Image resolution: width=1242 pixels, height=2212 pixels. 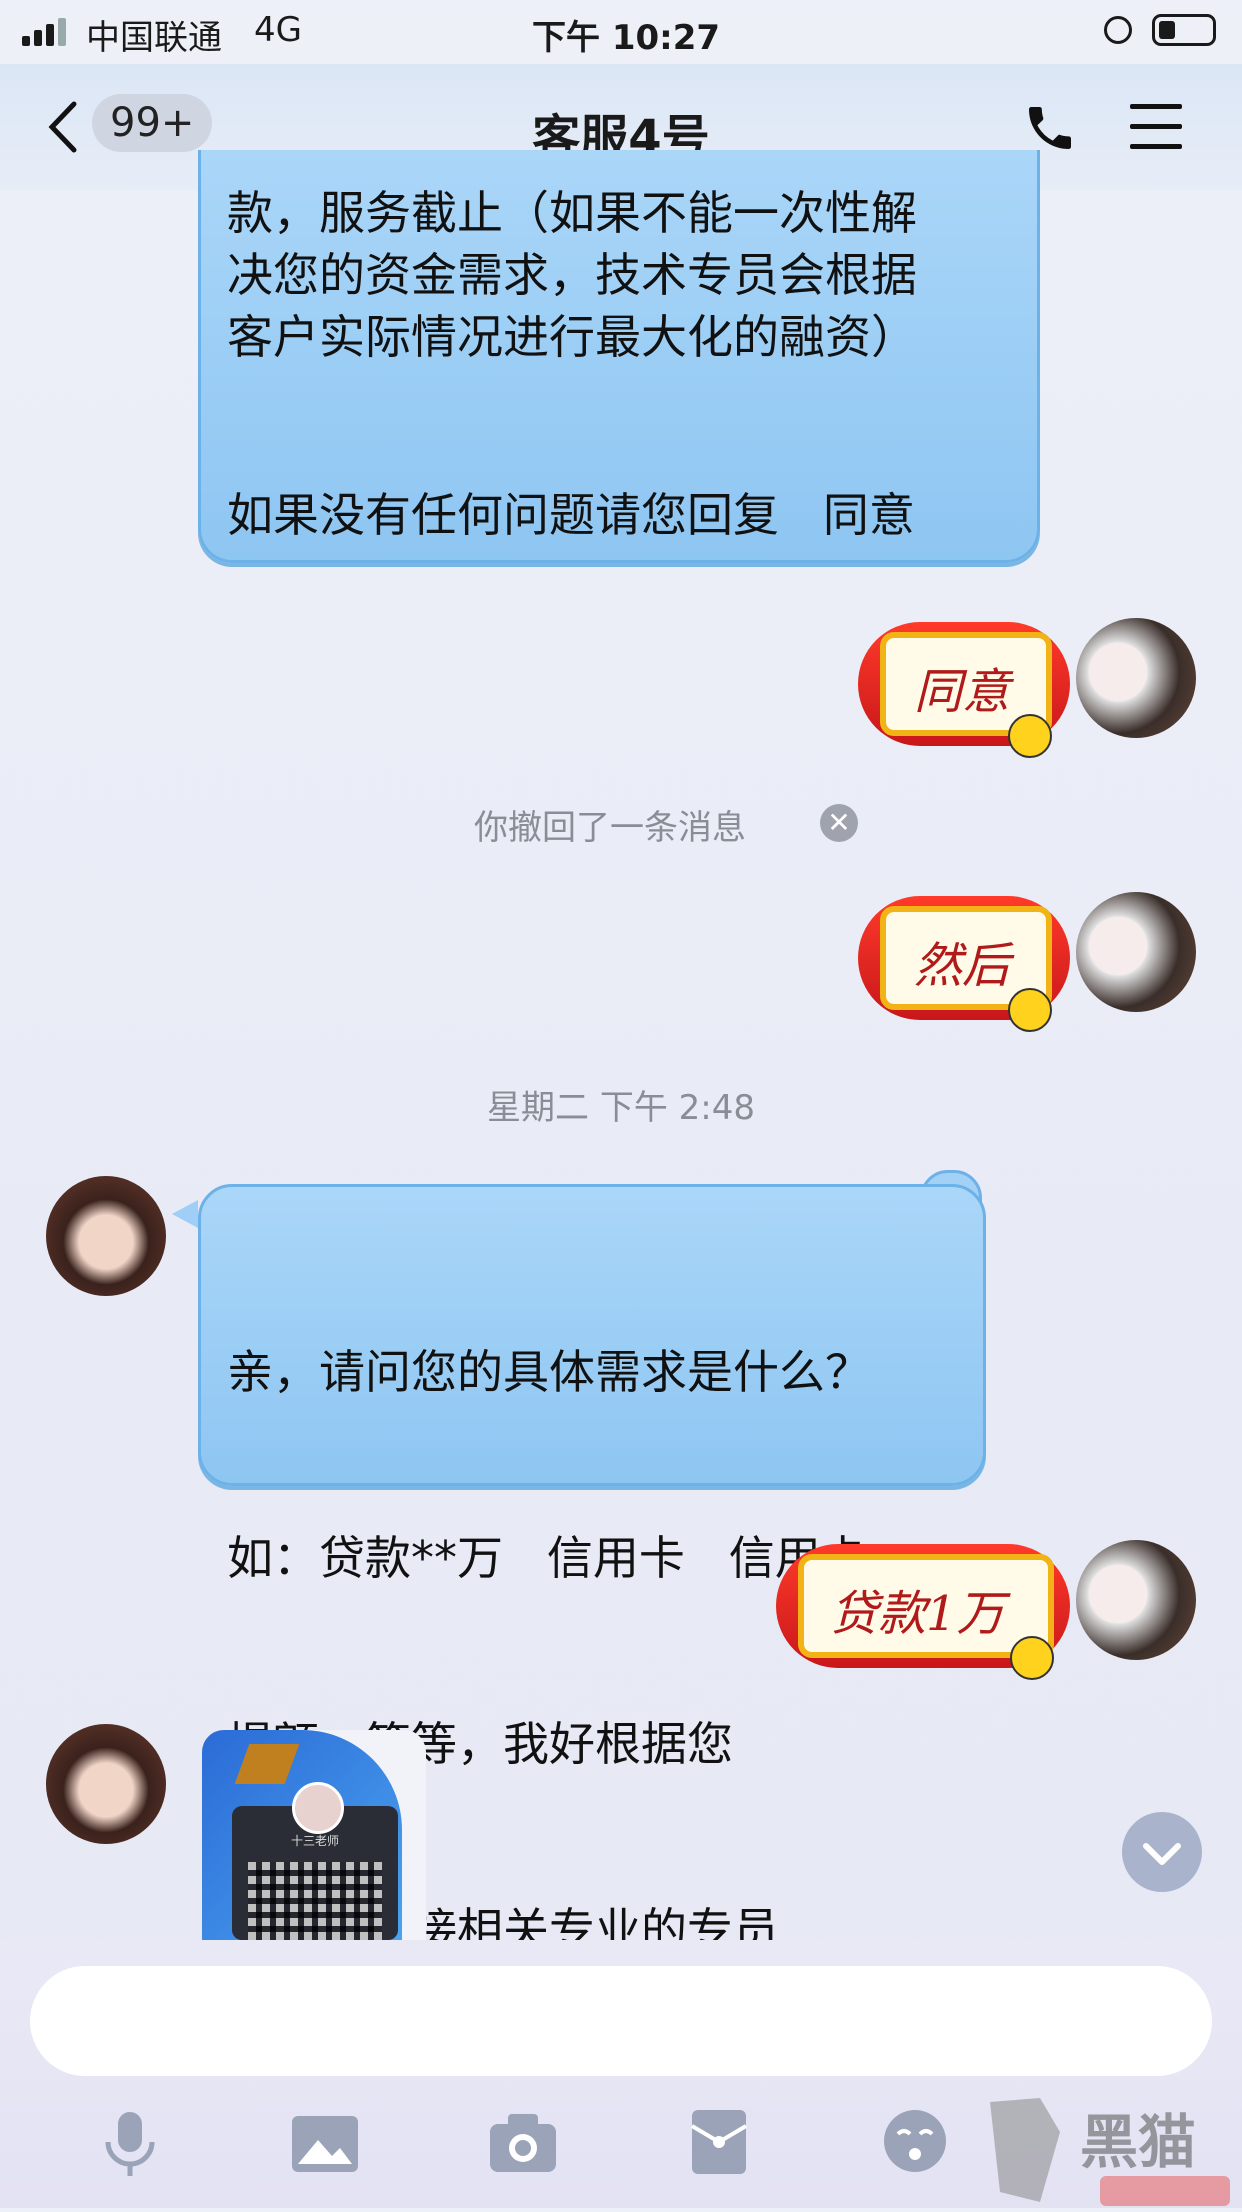 What do you see at coordinates (154, 38) in the screenshot?
I see `carrier-label: 中国联通` at bounding box center [154, 38].